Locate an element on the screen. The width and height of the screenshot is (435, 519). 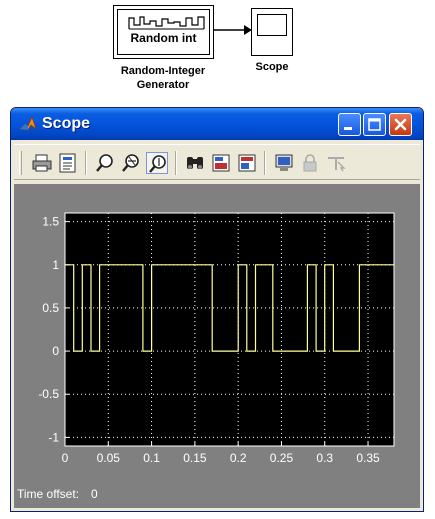
x-tick-label: 0.35 is located at coordinates (368, 458).